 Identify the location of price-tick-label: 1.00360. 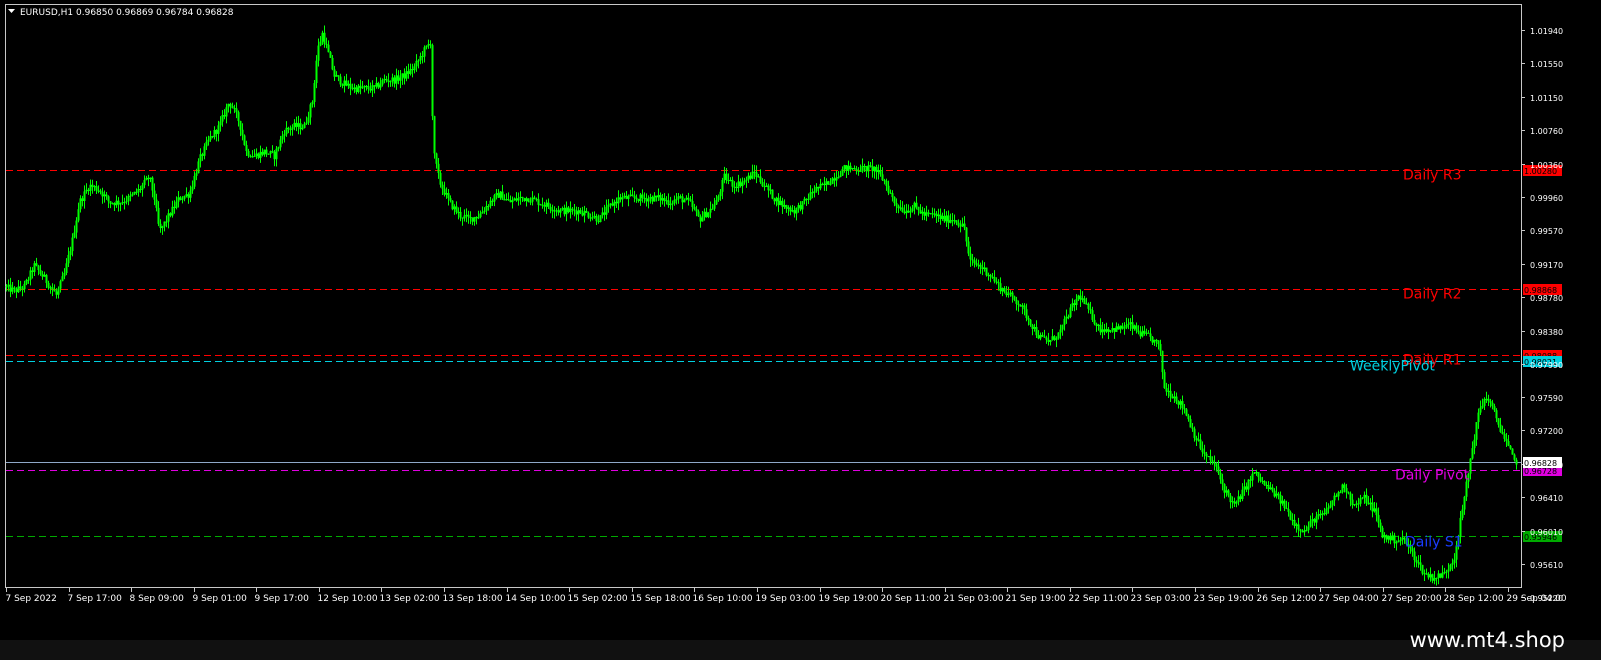
(1546, 165).